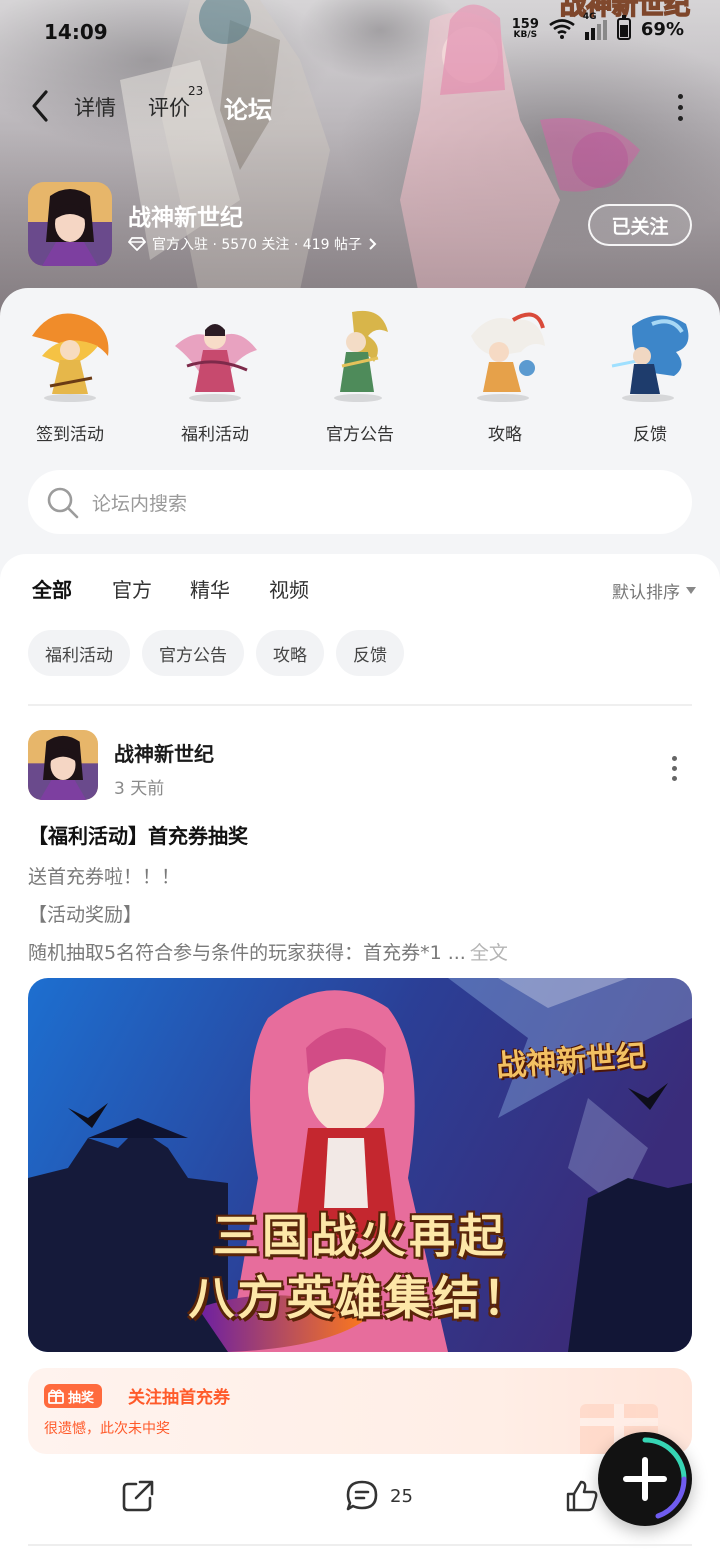 The height and width of the screenshot is (1560, 720). What do you see at coordinates (508, 357) in the screenshot?
I see `white-beast-icon` at bounding box center [508, 357].